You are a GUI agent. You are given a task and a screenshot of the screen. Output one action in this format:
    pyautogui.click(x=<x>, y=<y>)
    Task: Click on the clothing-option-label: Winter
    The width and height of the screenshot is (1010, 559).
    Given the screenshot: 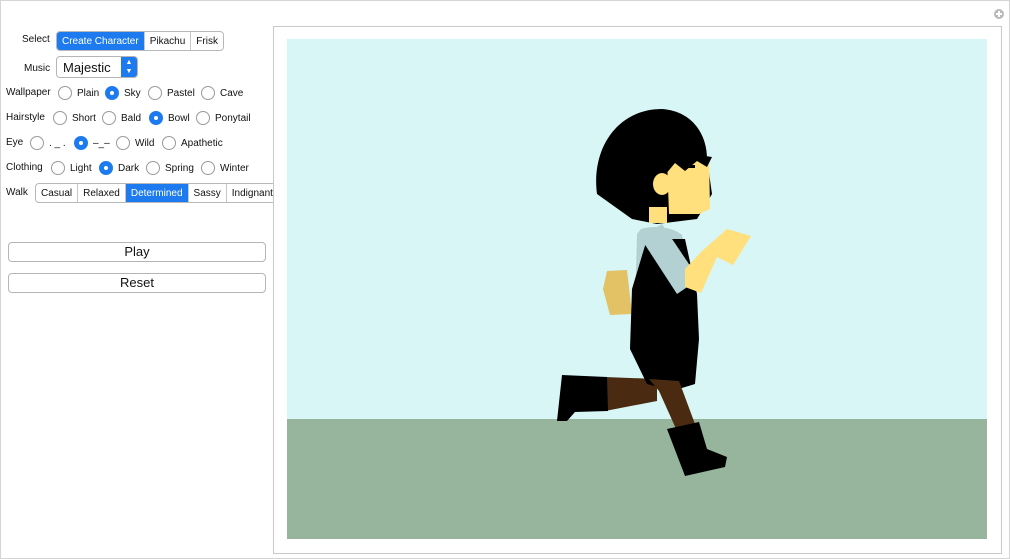 What is the action you would take?
    pyautogui.click(x=234, y=168)
    